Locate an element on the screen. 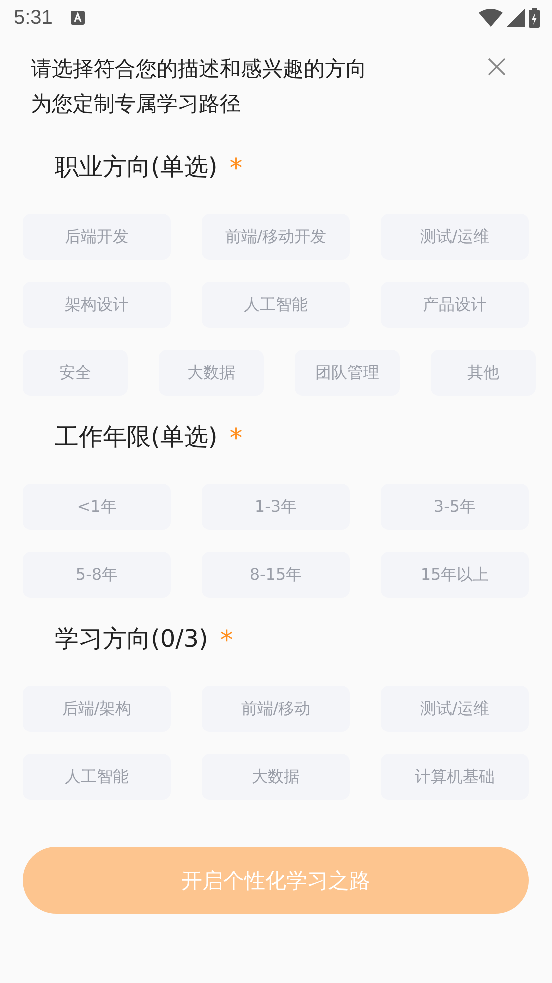 This screenshot has height=983, width=552. keyboard-a-icon is located at coordinates (77, 18).